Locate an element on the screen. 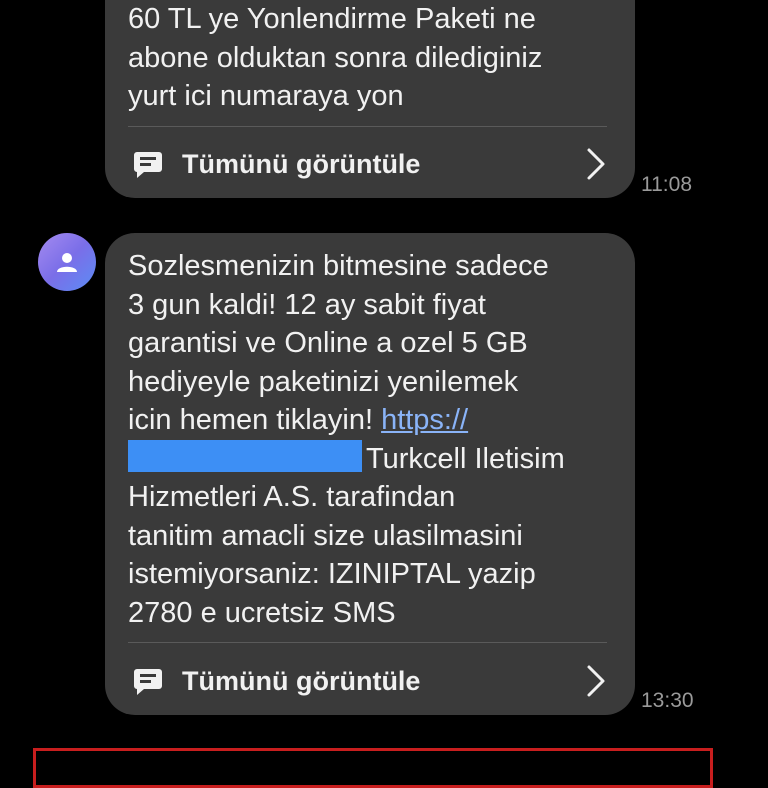 This screenshot has width=768, height=788. message-line: Turkcell Iletisim is located at coordinates (372, 459).